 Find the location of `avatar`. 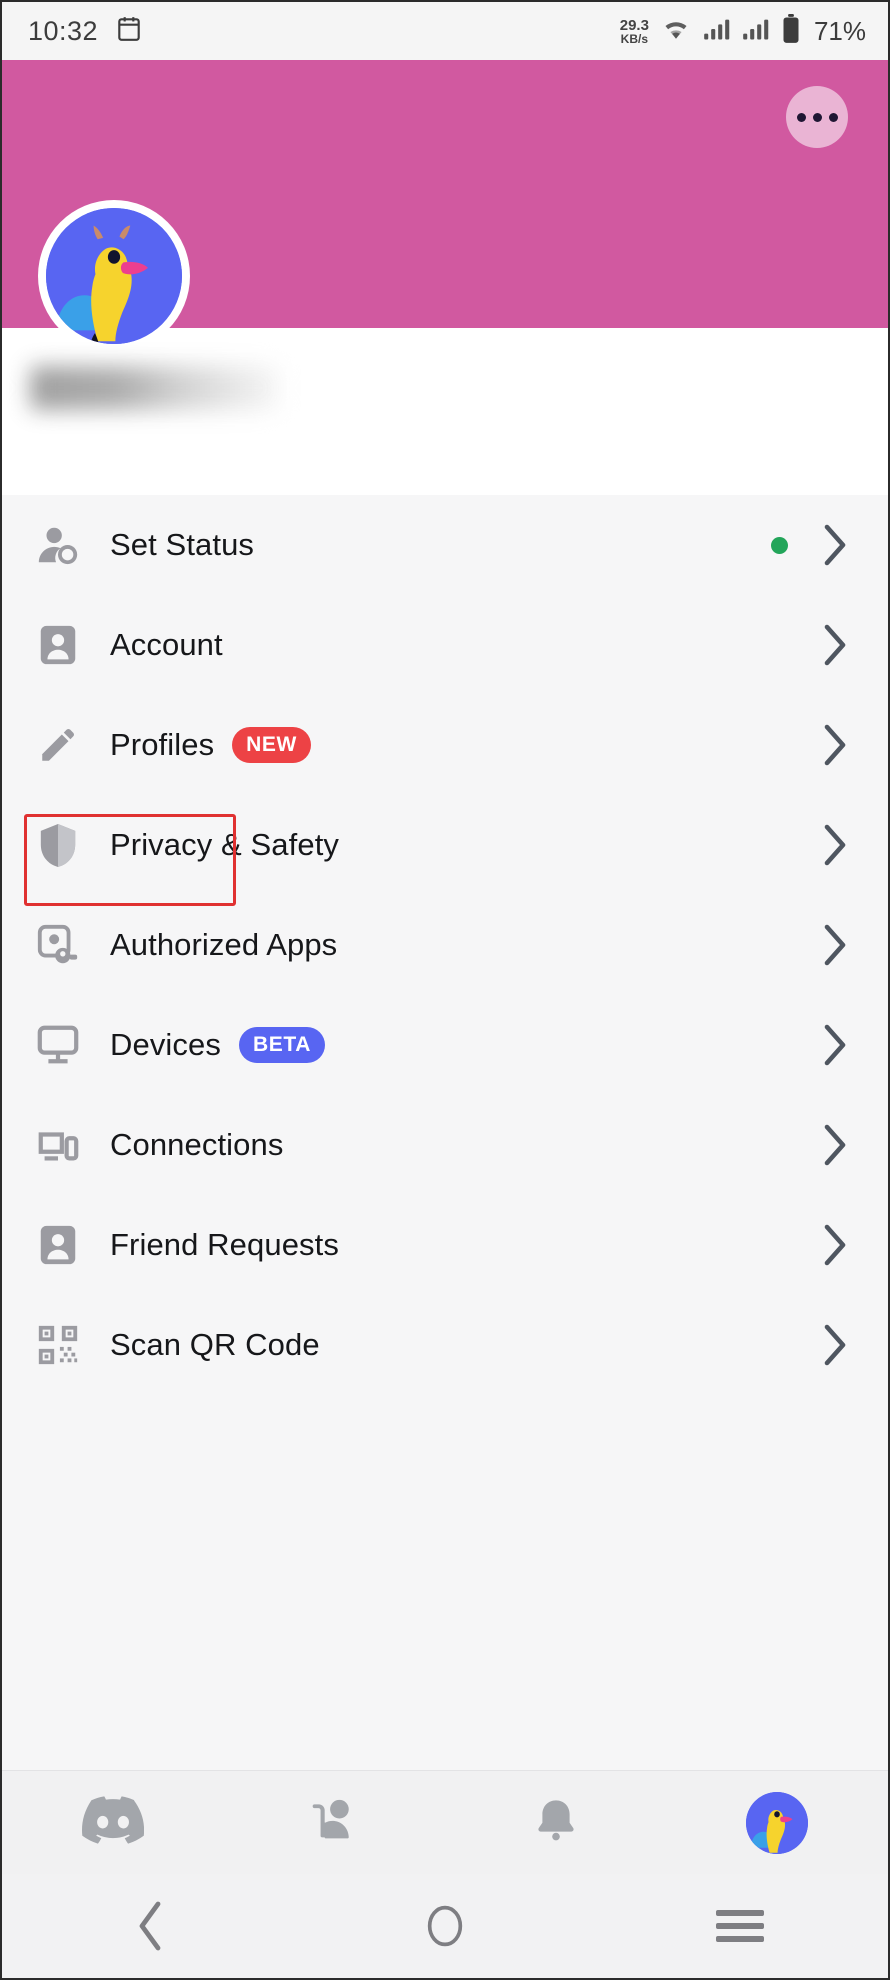

avatar is located at coordinates (114, 276).